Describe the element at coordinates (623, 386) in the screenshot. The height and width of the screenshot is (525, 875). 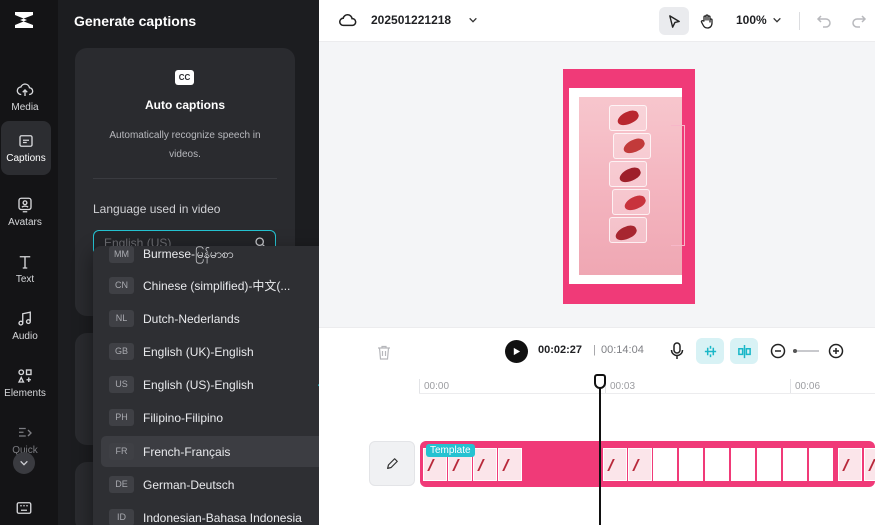
I see `ruler-label: 00:03` at that location.